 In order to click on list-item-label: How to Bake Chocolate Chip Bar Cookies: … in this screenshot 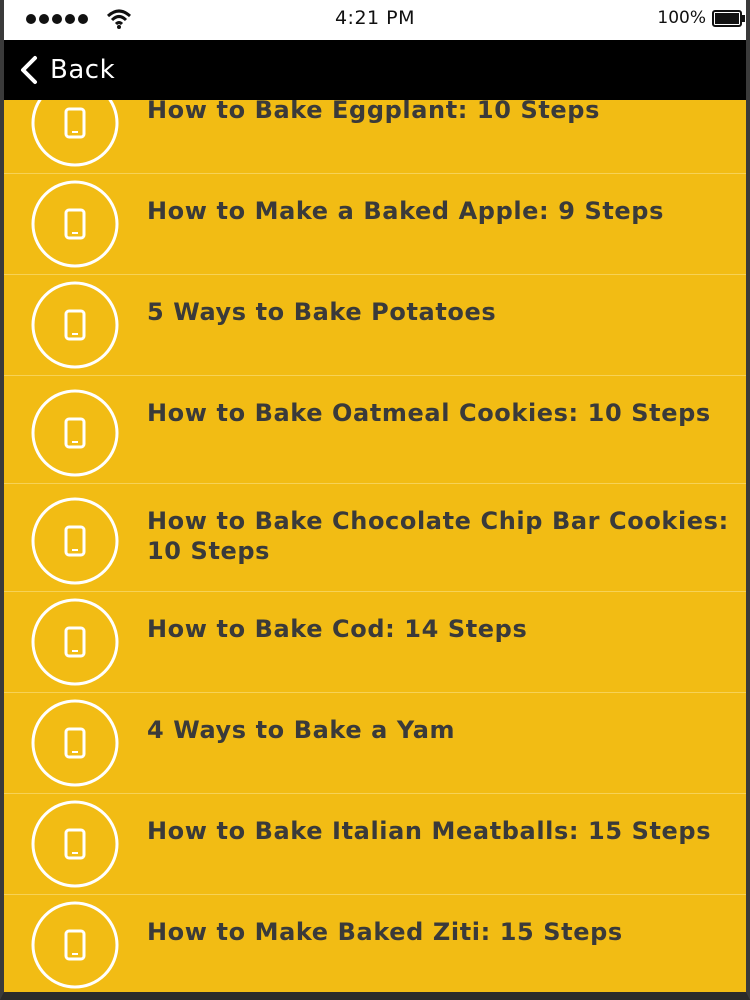, I will do `click(438, 536)`.